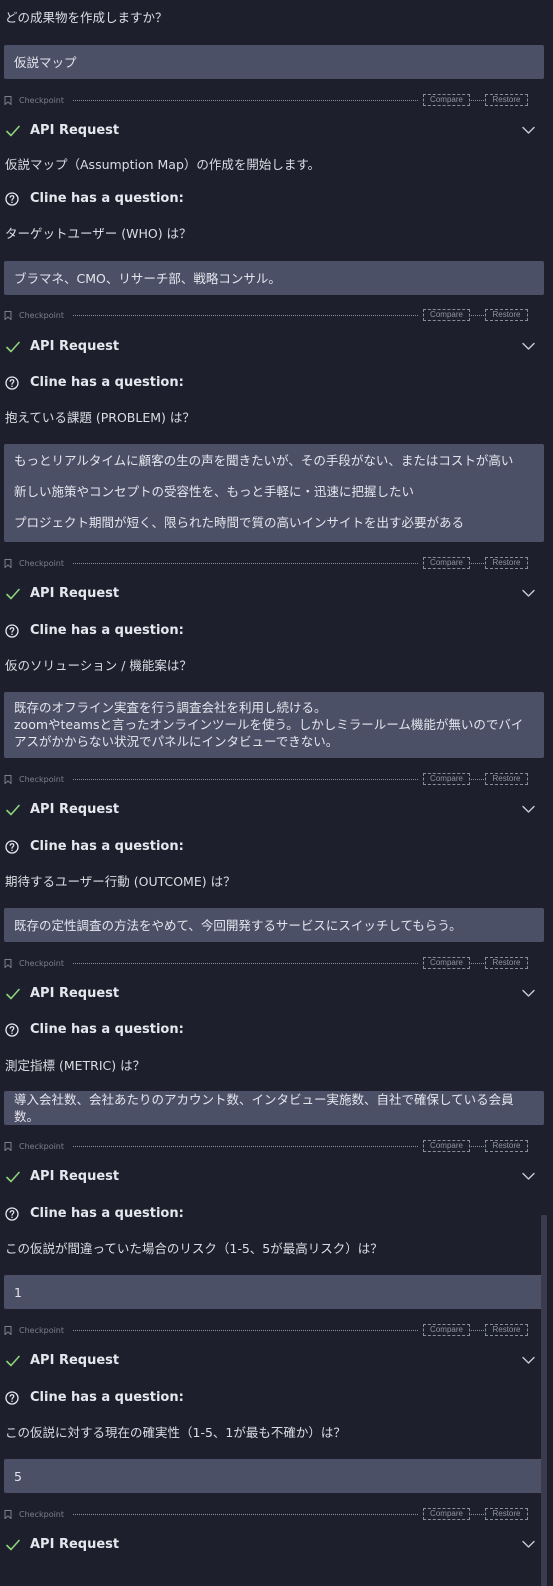 Image resolution: width=553 pixels, height=1586 pixels. What do you see at coordinates (120, 881) in the screenshot?
I see `question-text: 期待するユーザー行動 (OUTCOME) は？` at bounding box center [120, 881].